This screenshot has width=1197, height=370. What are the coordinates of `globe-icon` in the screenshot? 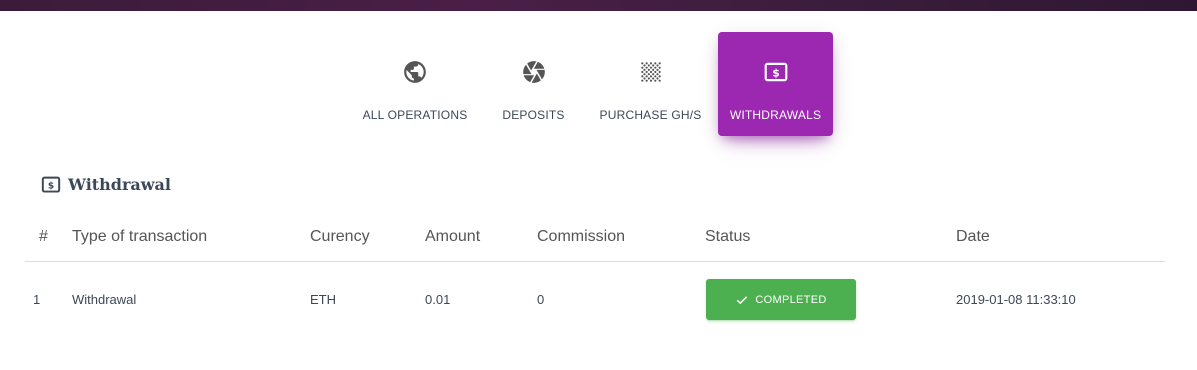 It's located at (415, 72).